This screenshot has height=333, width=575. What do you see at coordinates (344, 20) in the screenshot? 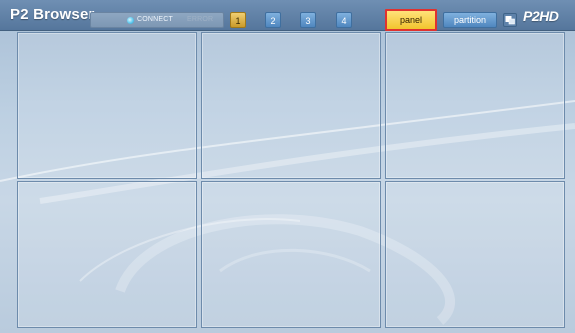
I see `slot-4-button: 4` at bounding box center [344, 20].